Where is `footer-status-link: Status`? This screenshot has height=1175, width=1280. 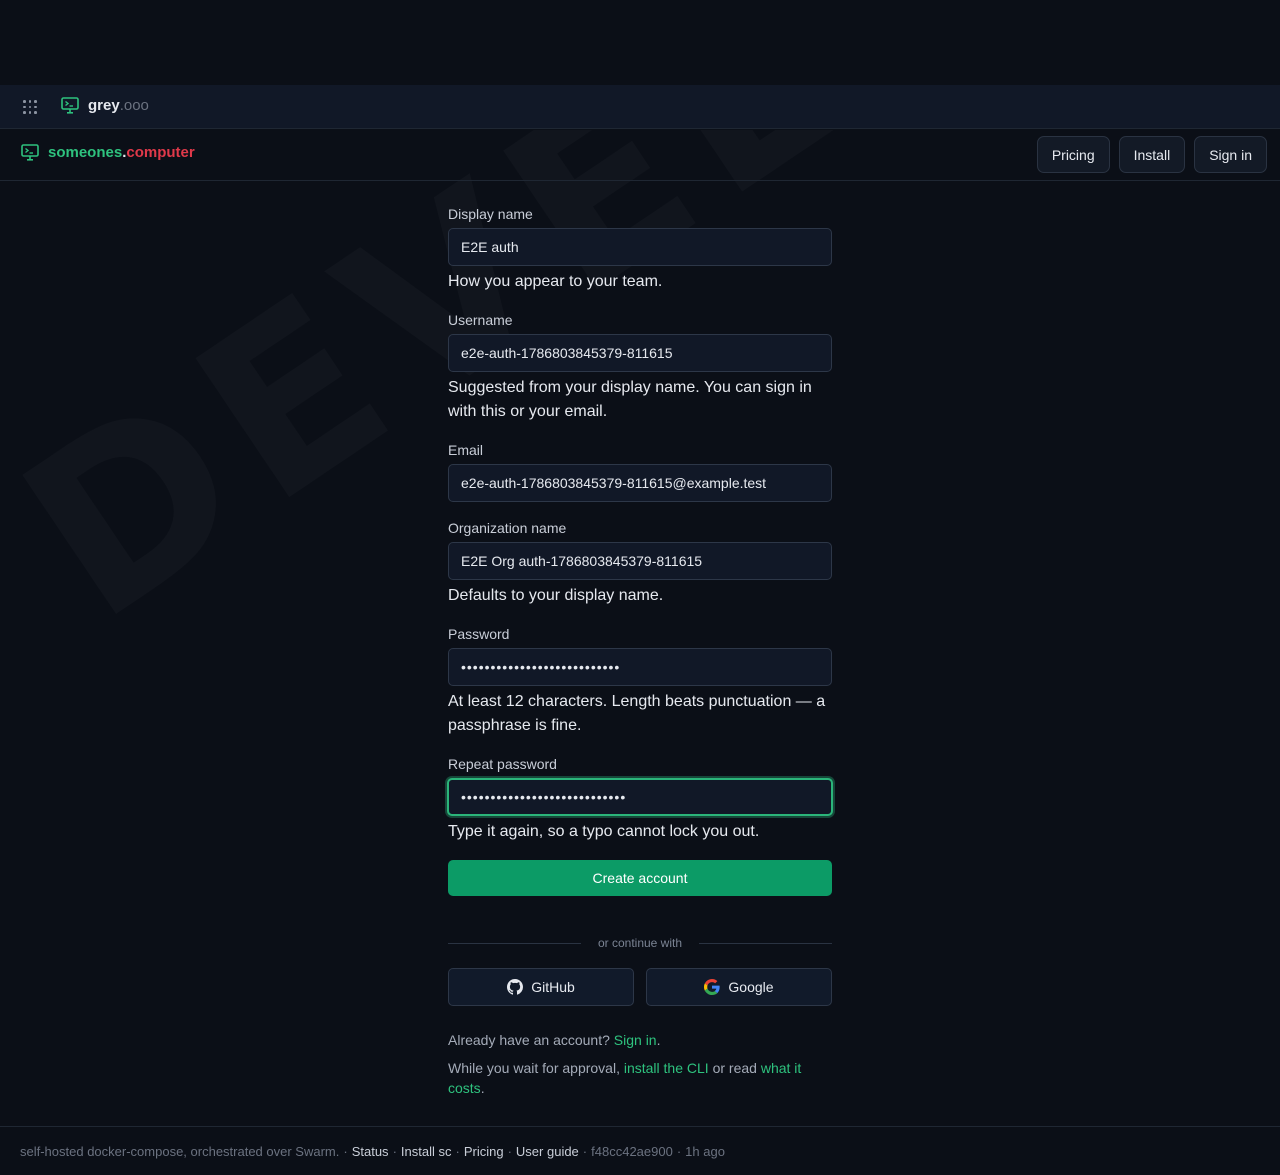
footer-status-link: Status is located at coordinates (370, 1151).